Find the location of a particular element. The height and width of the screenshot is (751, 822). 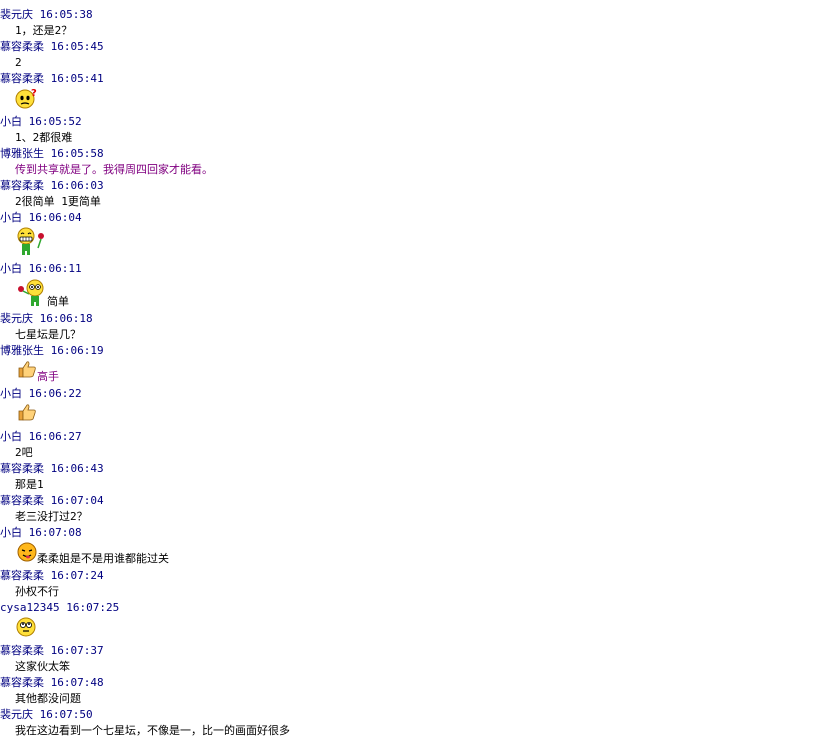

confused-question-icon: ? is located at coordinates (26, 98).